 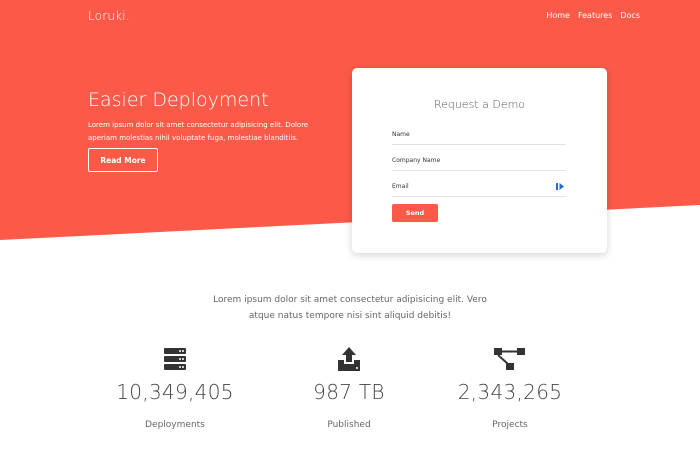 I want to click on autofill-icon, so click(x=561, y=186).